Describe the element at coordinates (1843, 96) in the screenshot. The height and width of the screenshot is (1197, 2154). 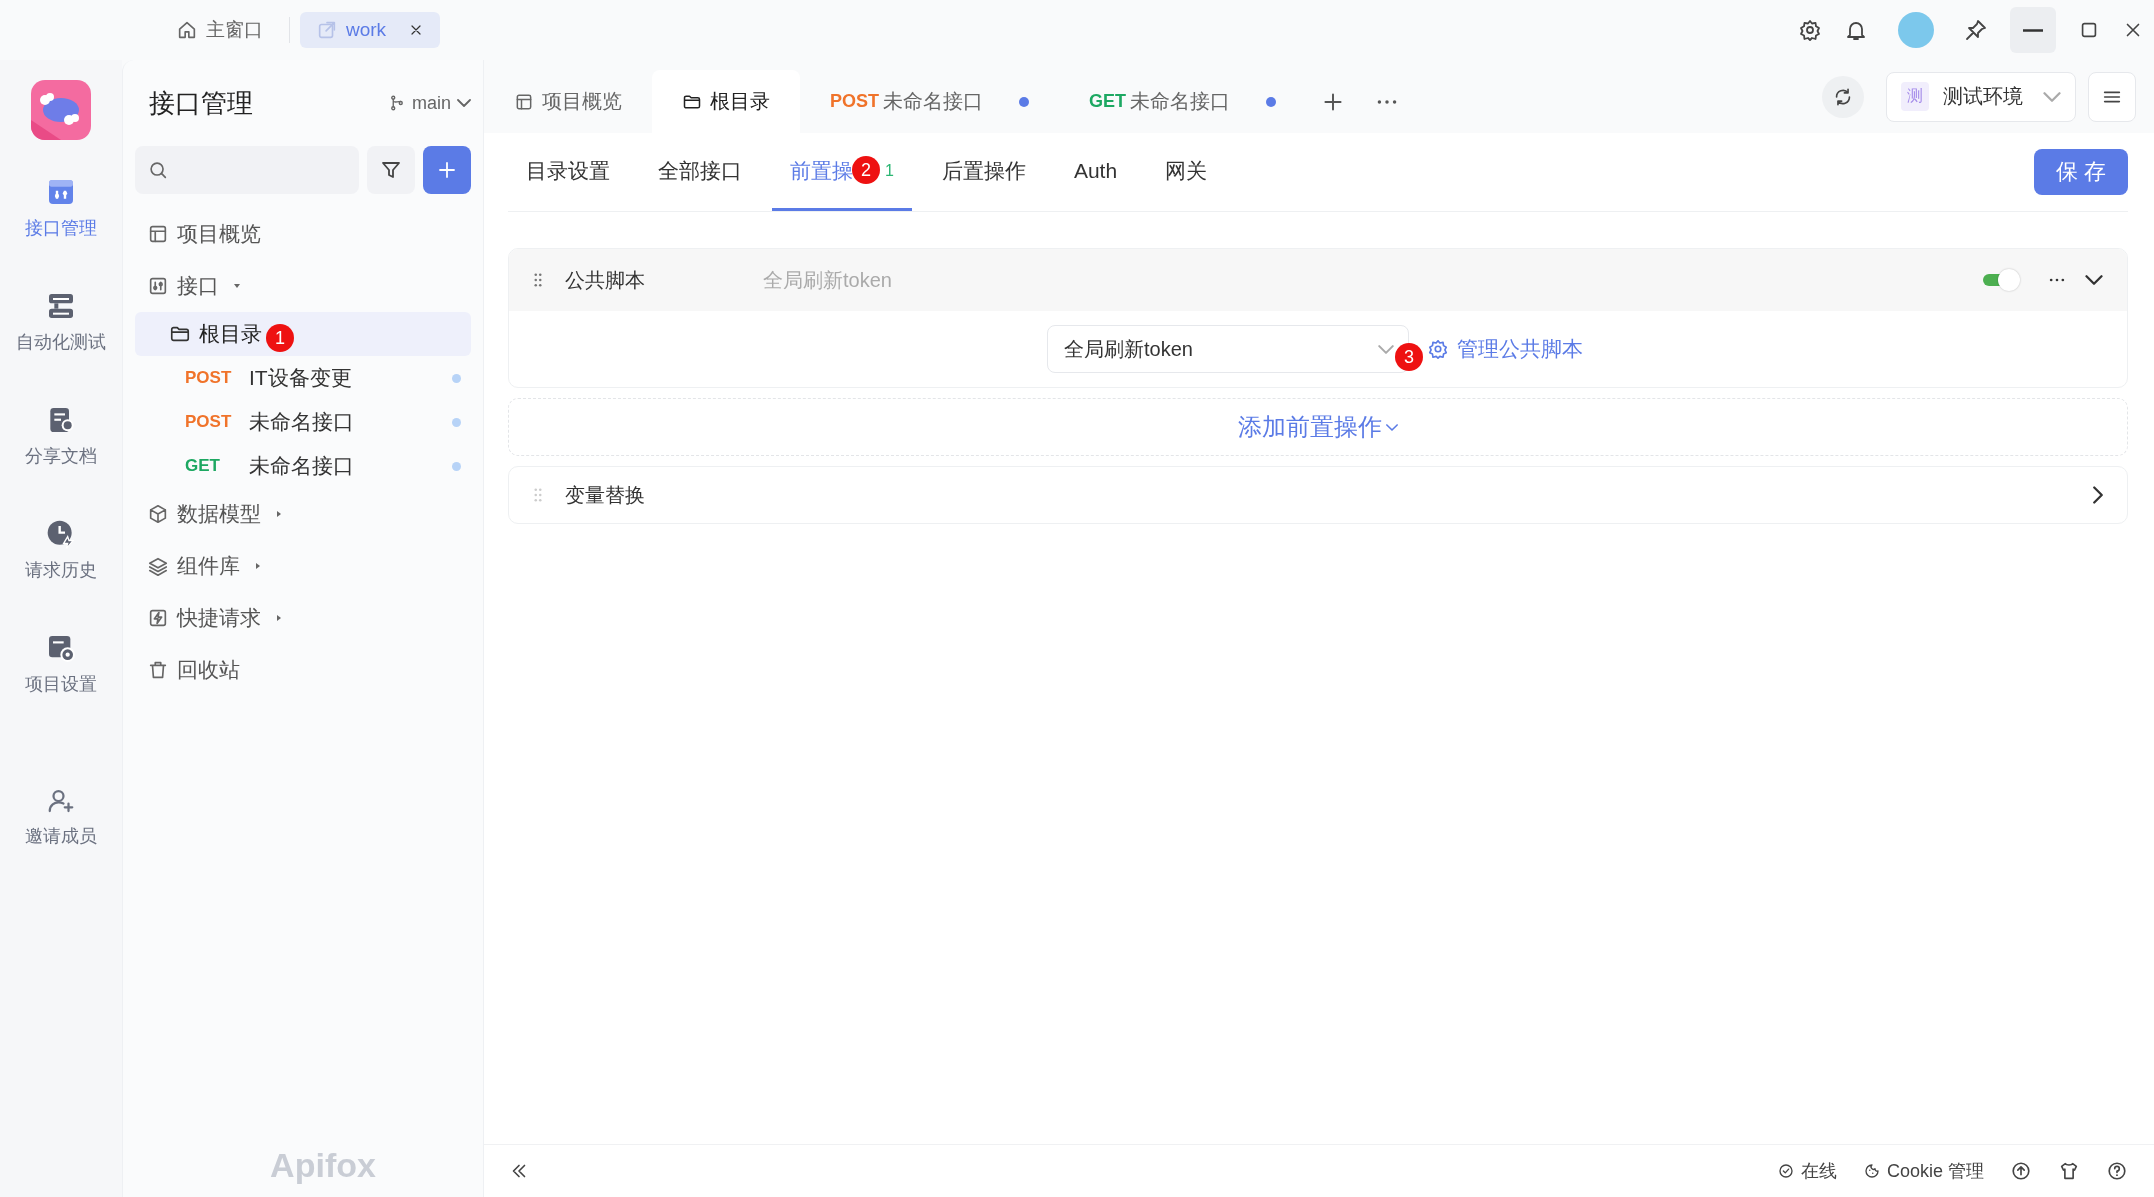
I see `refresh-button` at that location.